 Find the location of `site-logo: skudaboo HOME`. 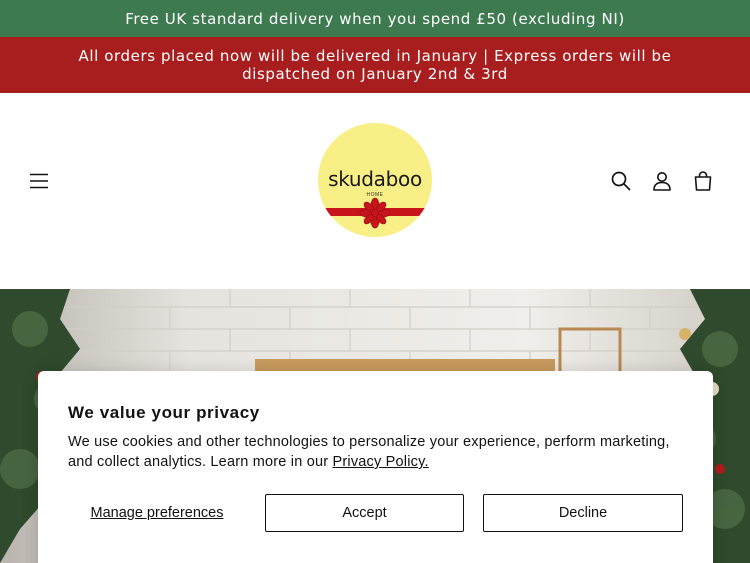

site-logo: skudaboo HOME is located at coordinates (375, 180).